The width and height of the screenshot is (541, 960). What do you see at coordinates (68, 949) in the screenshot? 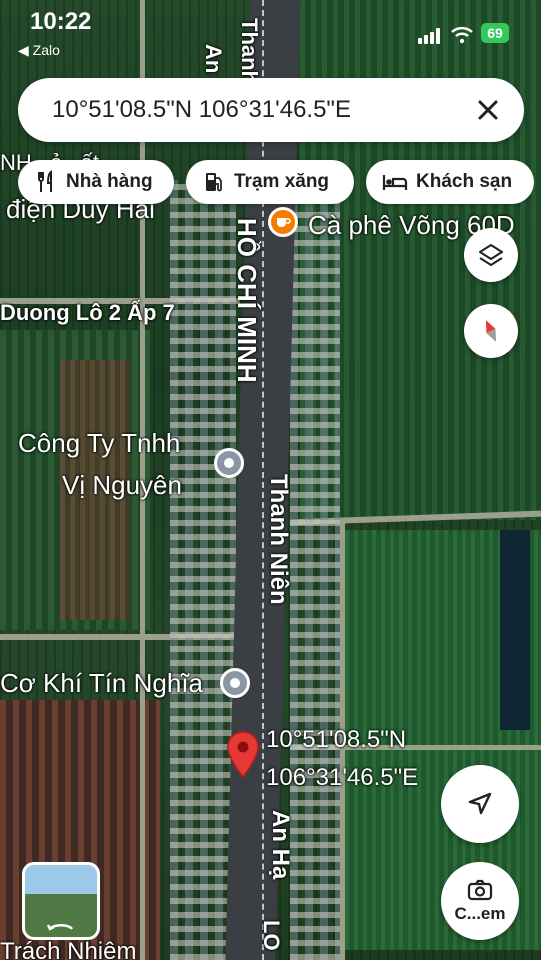
I see `place-label: Trách Nhiệm` at bounding box center [68, 949].